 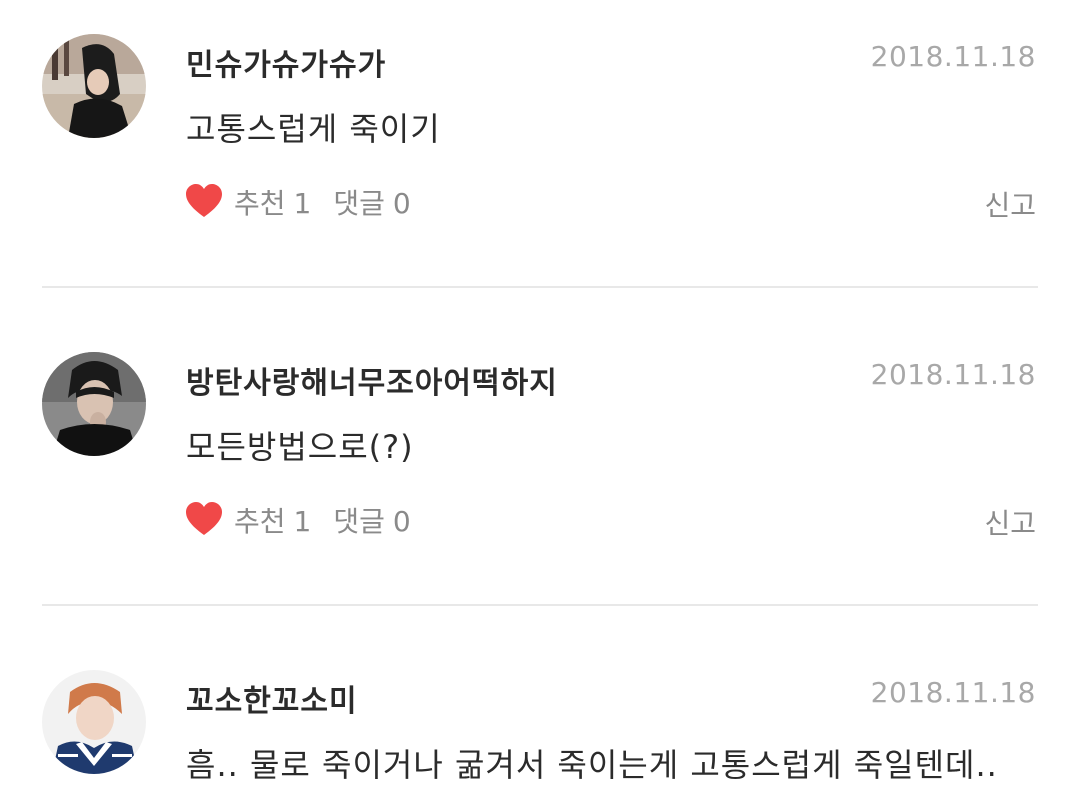 I want to click on comment-text: 흠.. 물로 죽이거나 굶겨서 죽이는게 고통스럽게 죽일텐데.., so click(x=592, y=765).